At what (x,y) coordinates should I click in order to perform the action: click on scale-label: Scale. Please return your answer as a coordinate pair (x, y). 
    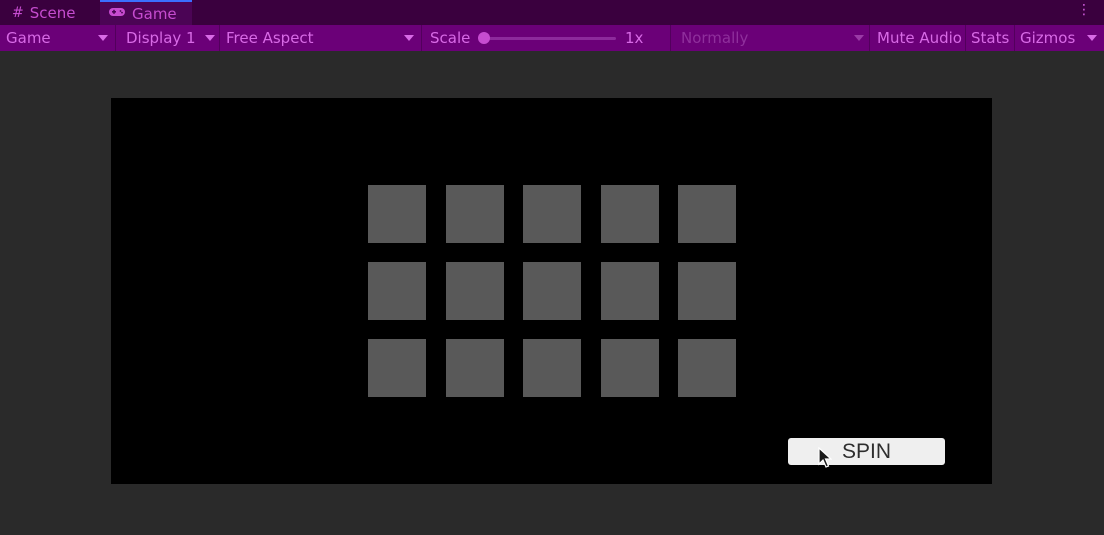
    Looking at the image, I should click on (450, 38).